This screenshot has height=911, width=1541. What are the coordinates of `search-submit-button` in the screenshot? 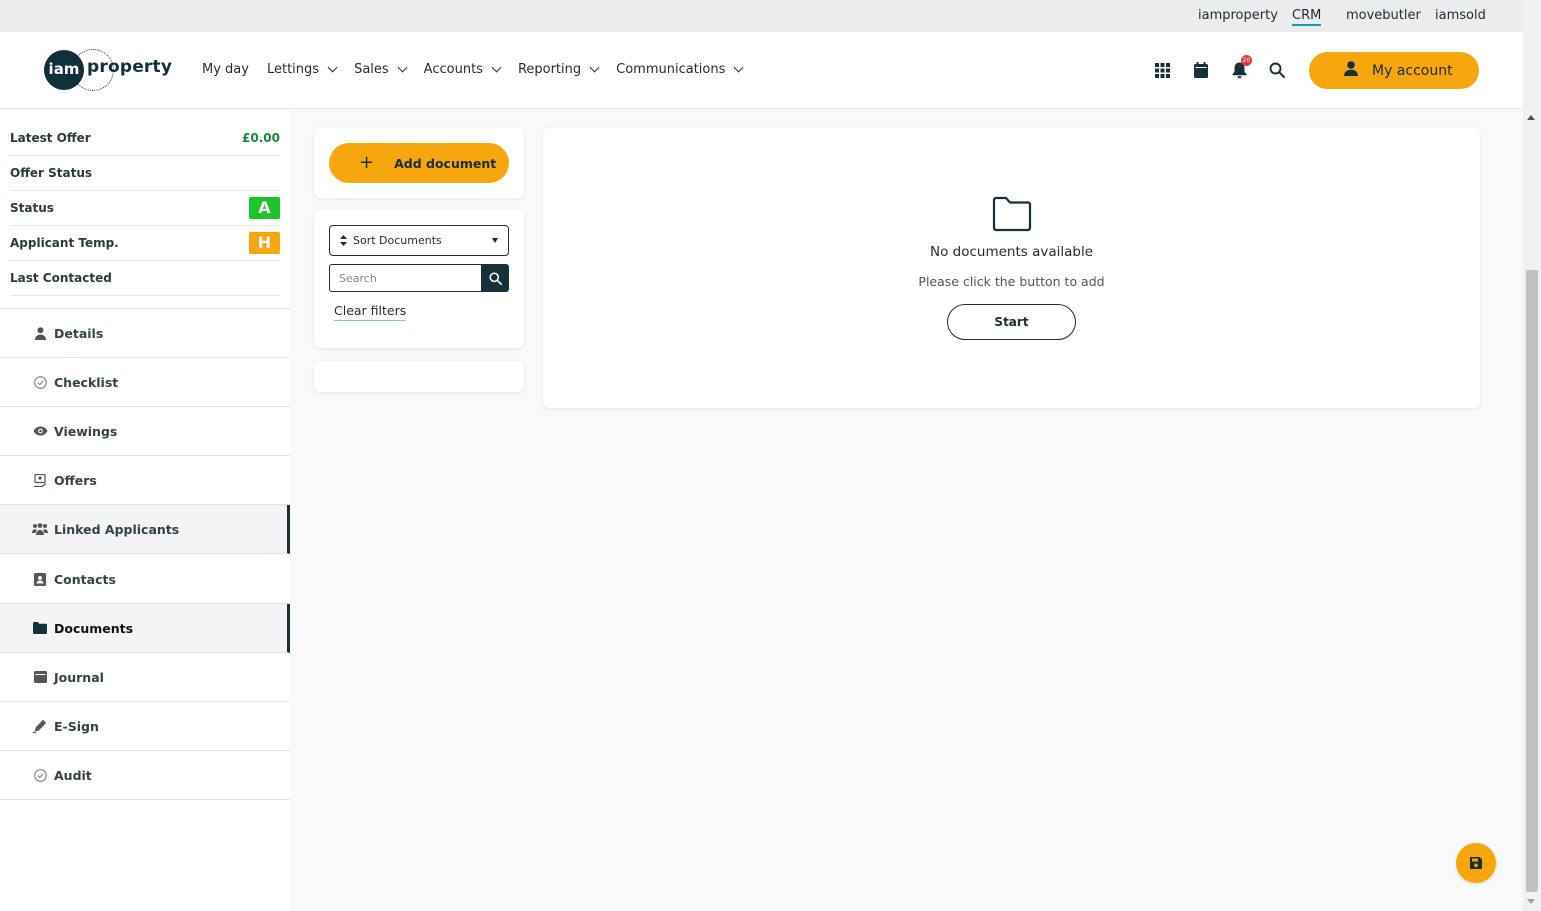 It's located at (495, 278).